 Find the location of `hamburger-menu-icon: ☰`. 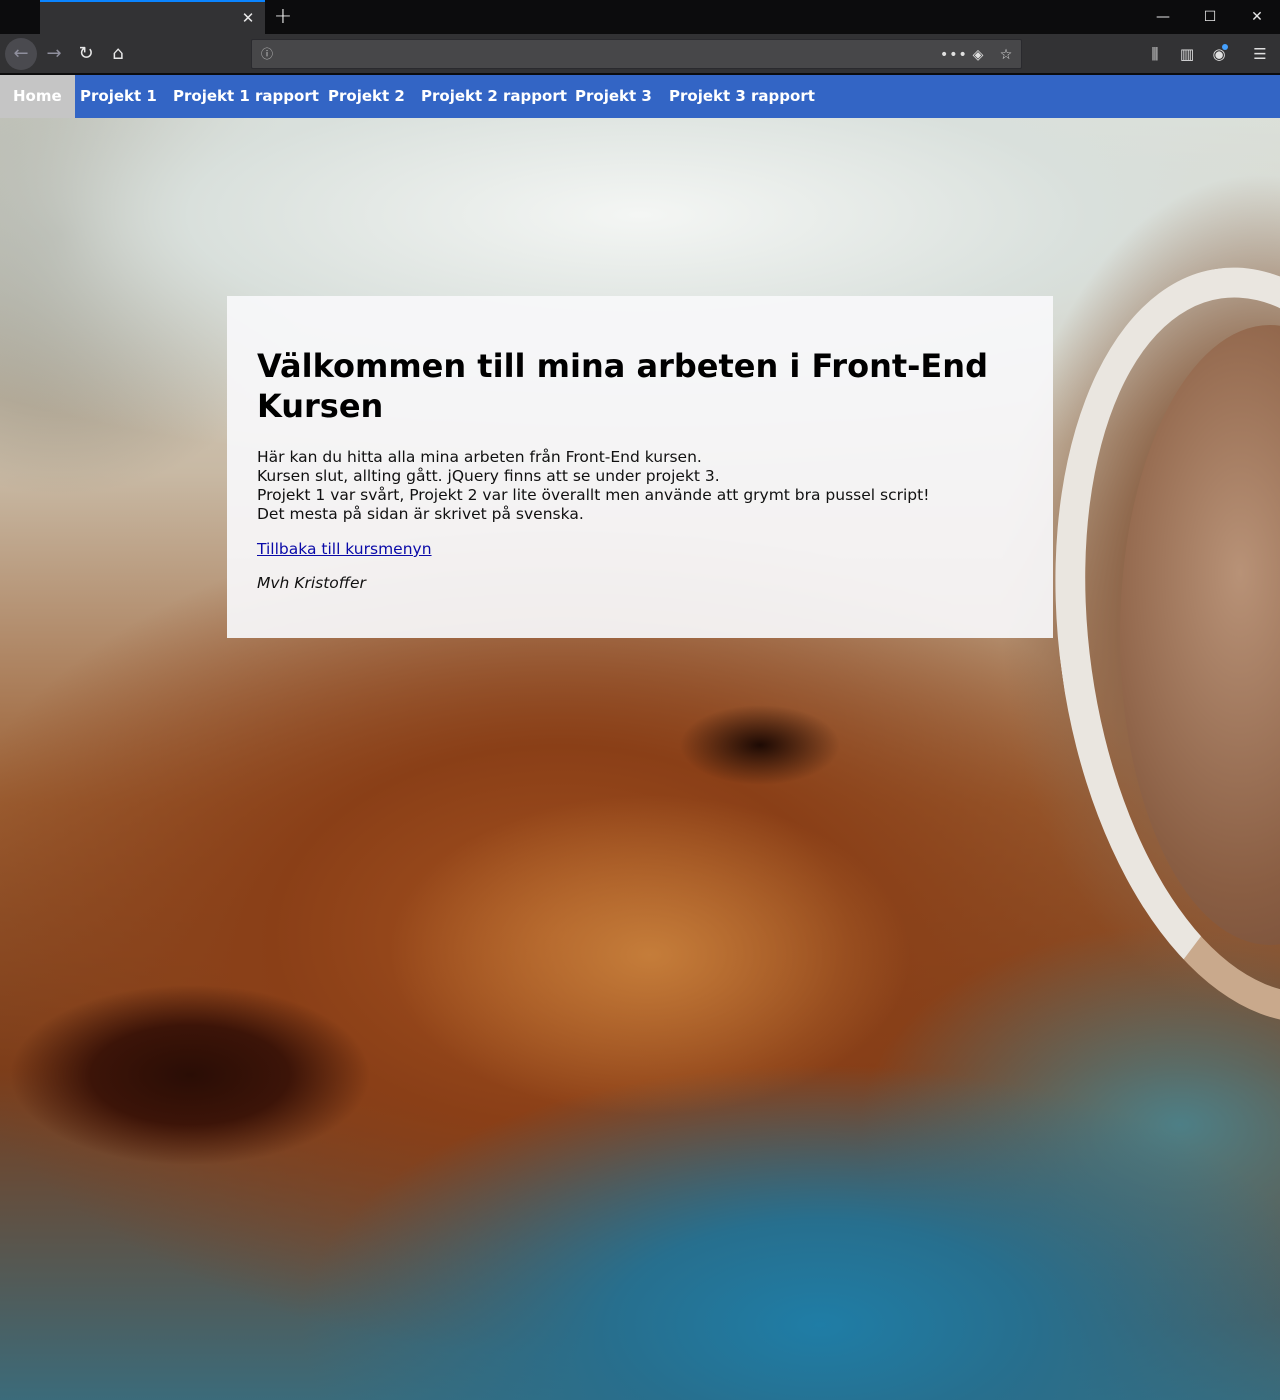

hamburger-menu-icon: ☰ is located at coordinates (1260, 54).